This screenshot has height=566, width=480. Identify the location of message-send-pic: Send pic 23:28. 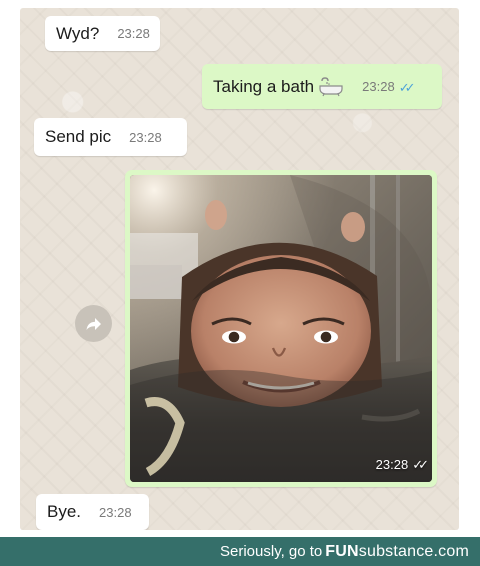
(110, 137).